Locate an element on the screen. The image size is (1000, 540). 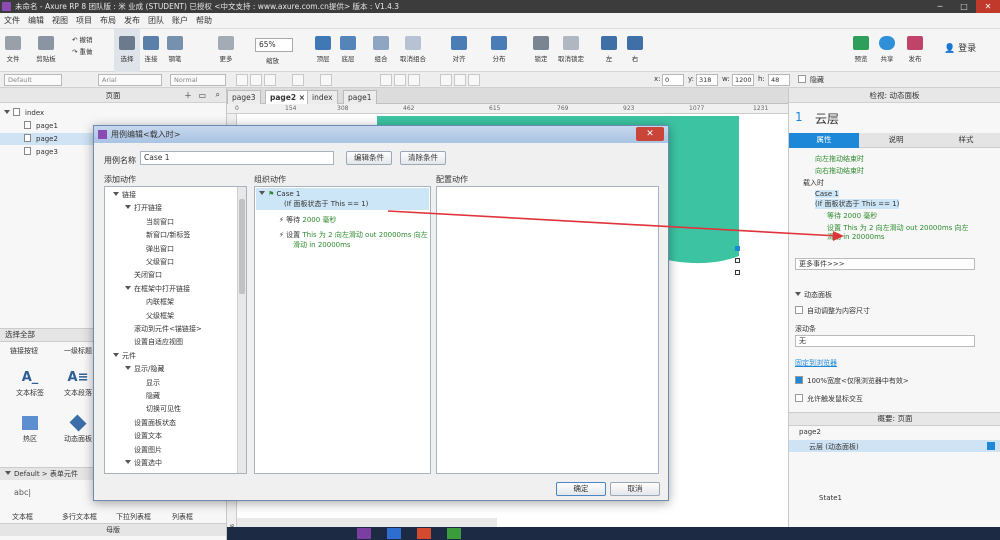
fill-color-button is located at coordinates (326, 80).